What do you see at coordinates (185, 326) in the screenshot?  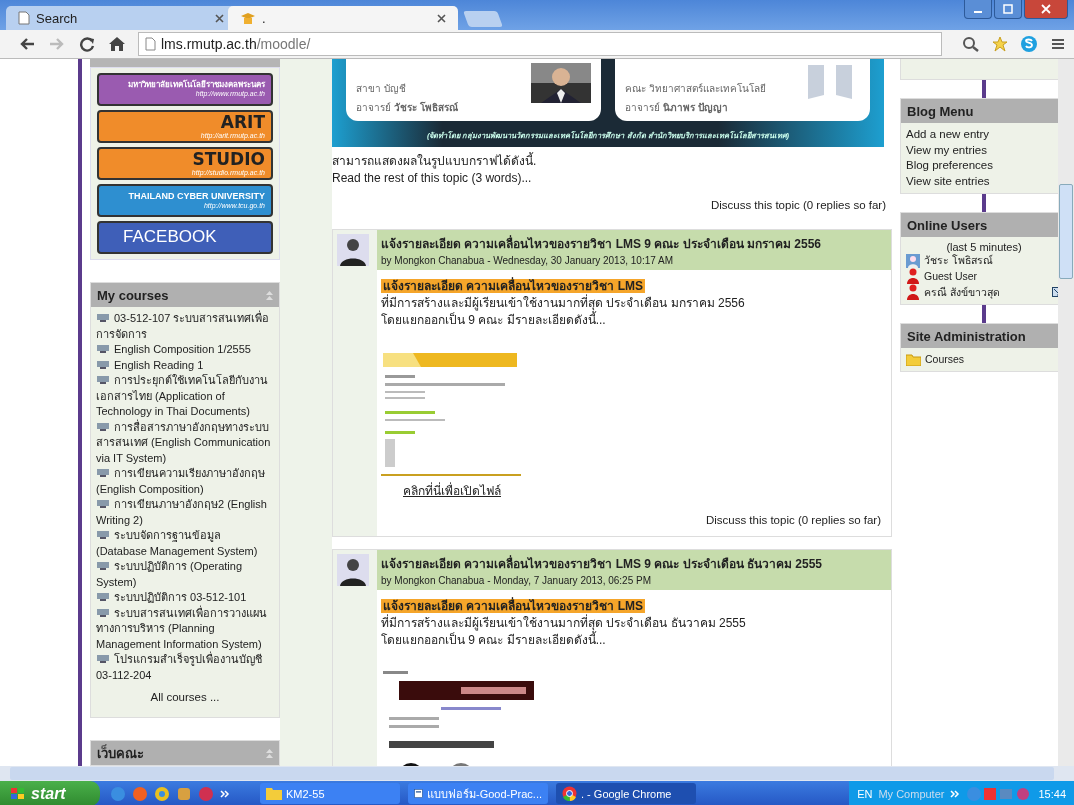 I see `course-link: 03-512-107 ระบบสารสนเทศเพื่อการจัดการ` at bounding box center [185, 326].